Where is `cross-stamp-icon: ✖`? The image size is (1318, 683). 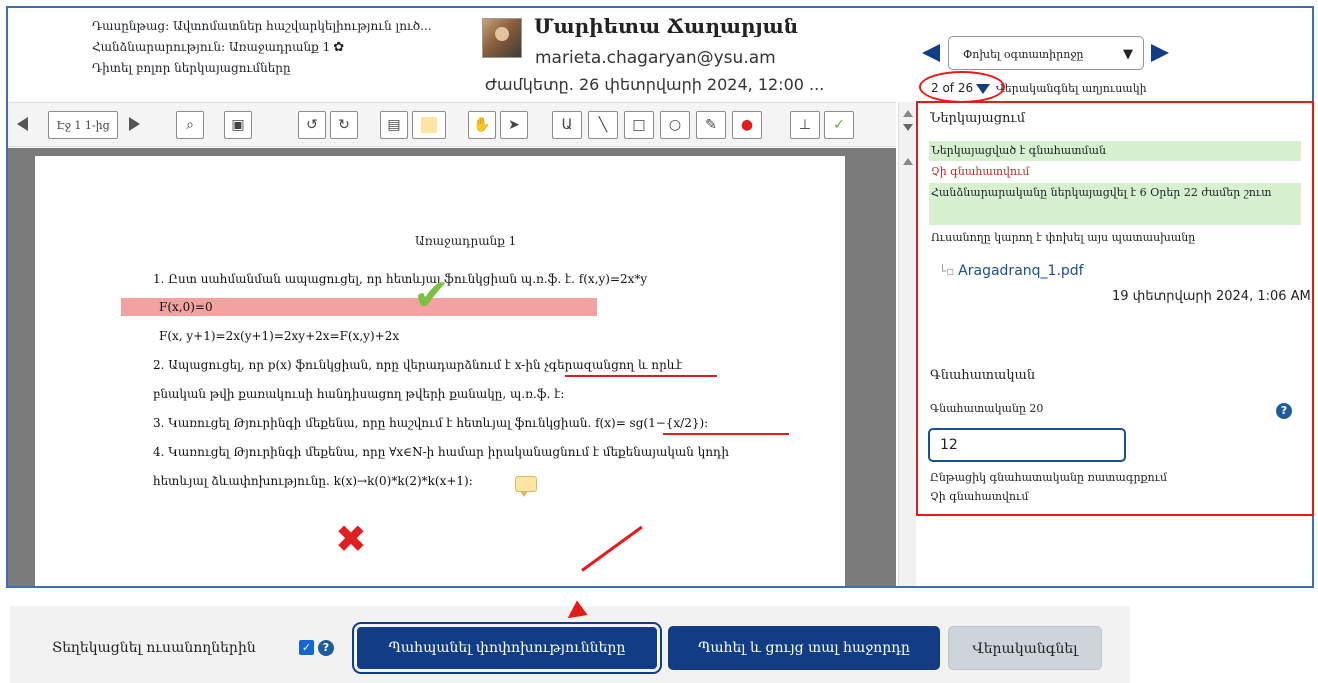 cross-stamp-icon: ✖ is located at coordinates (351, 539).